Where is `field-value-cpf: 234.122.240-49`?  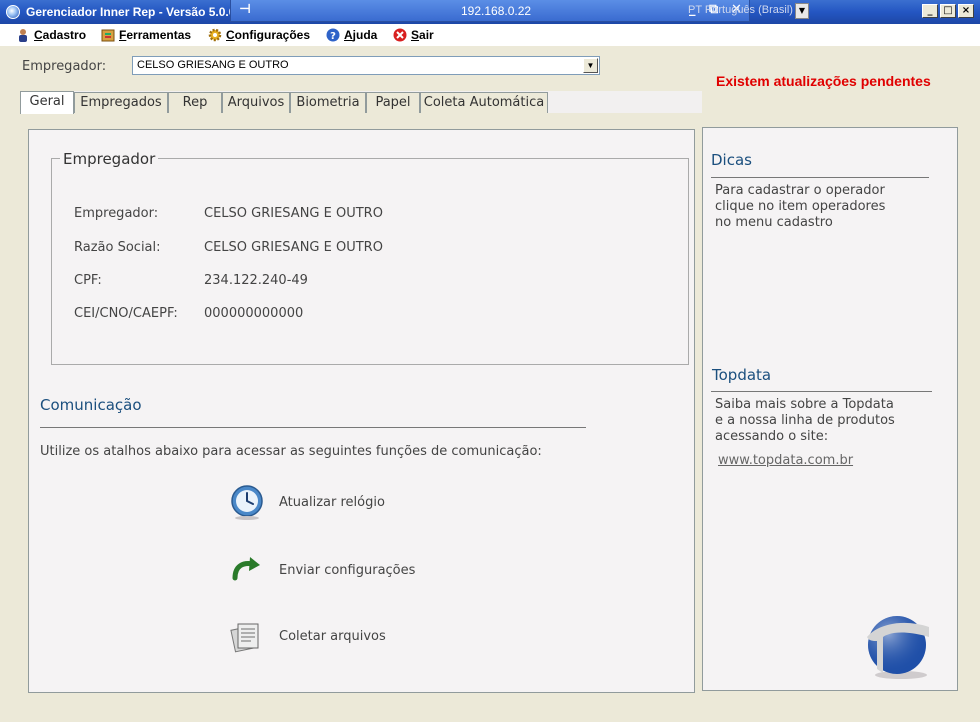 field-value-cpf: 234.122.240-49 is located at coordinates (256, 280).